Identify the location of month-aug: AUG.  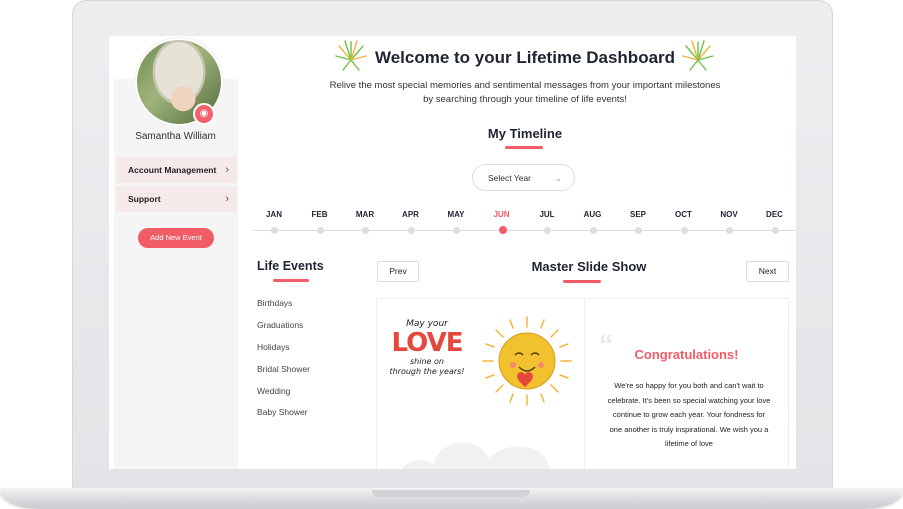
(593, 214).